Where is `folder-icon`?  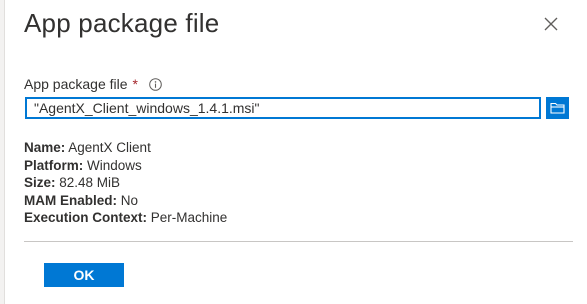
folder-icon is located at coordinates (557, 108).